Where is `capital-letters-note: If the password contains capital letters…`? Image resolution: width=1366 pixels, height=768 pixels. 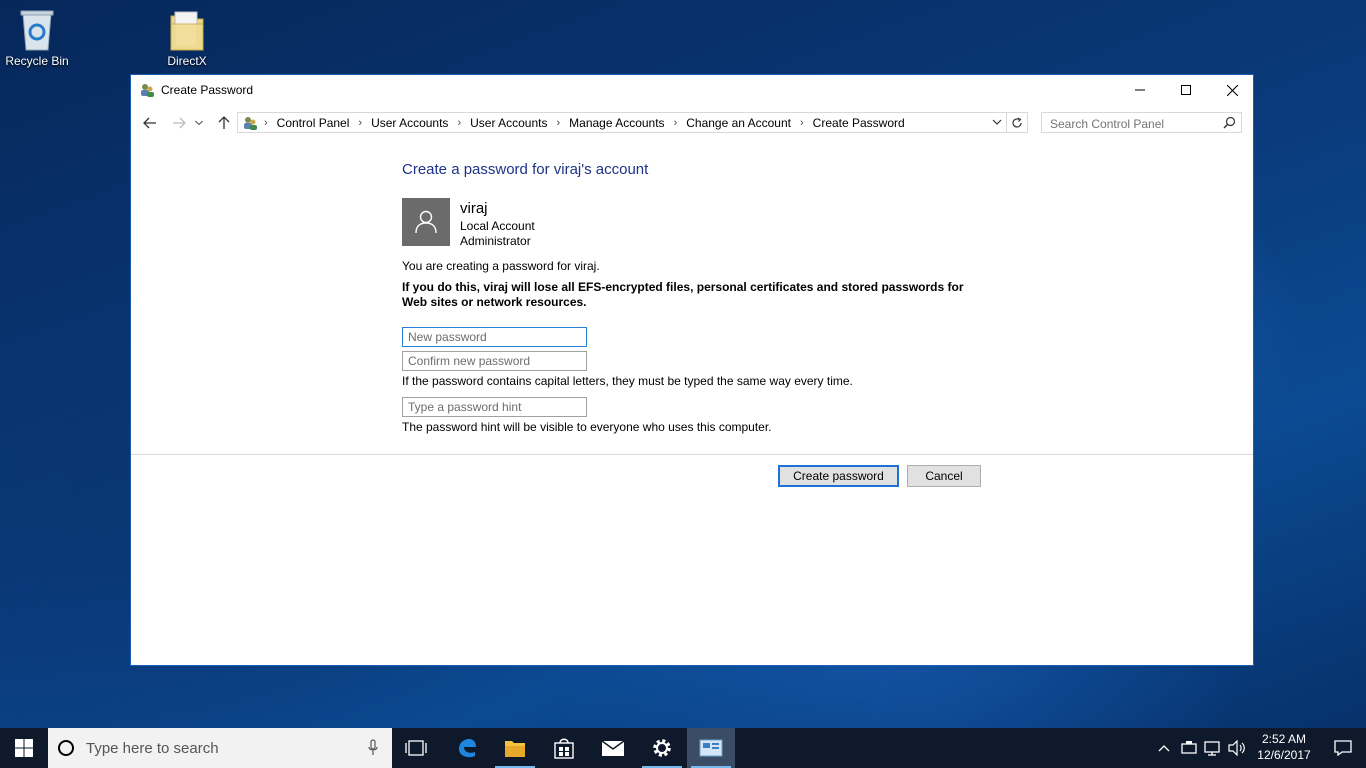
capital-letters-note: If the password contains capital letters… is located at coordinates (627, 381).